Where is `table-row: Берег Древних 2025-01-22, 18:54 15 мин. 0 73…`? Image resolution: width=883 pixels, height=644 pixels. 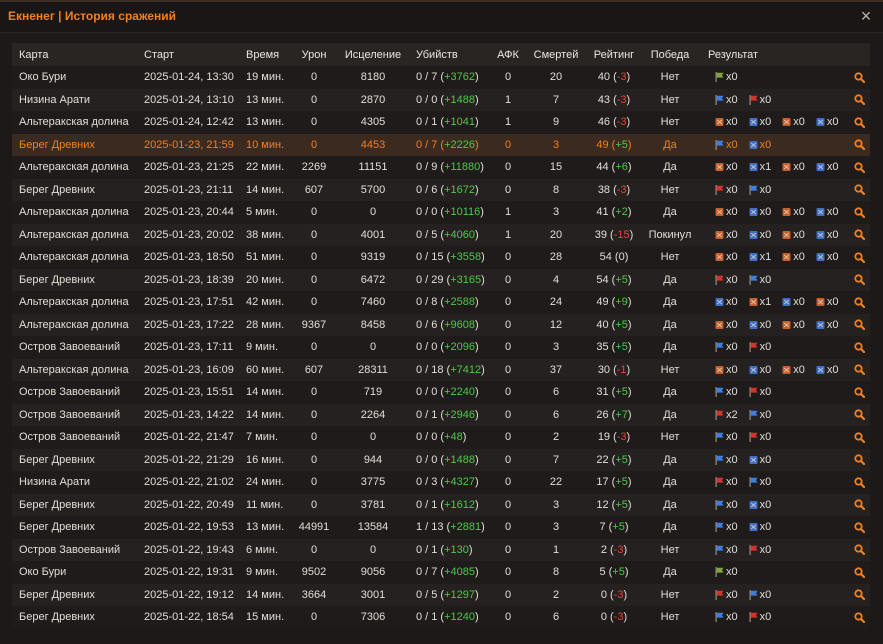 table-row: Берег Древних 2025-01-22, 18:54 15 мин. 0 73… is located at coordinates (441, 617).